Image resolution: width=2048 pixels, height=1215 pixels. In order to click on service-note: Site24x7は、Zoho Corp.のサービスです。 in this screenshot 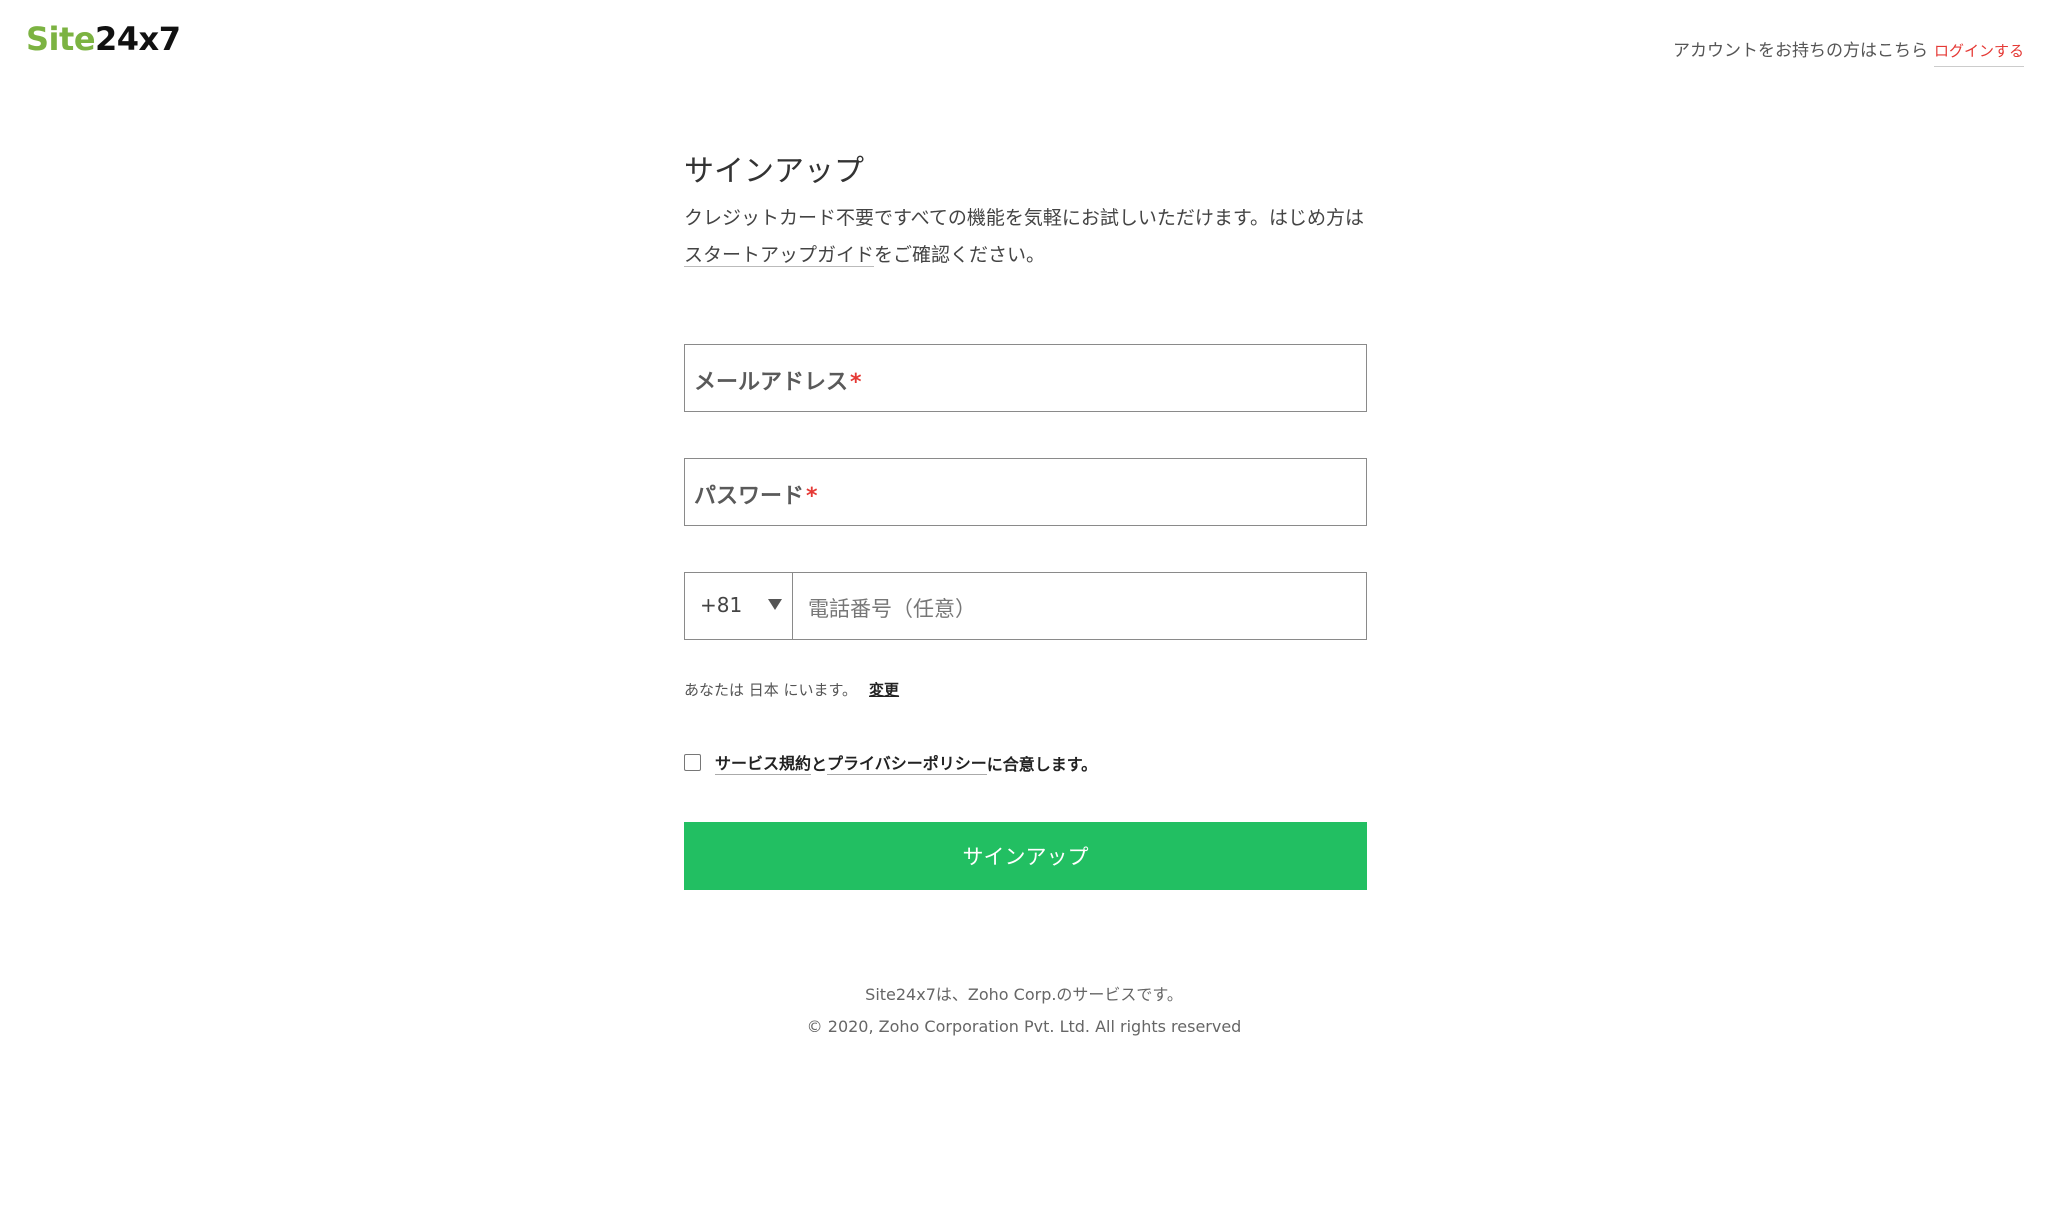, I will do `click(1024, 994)`.